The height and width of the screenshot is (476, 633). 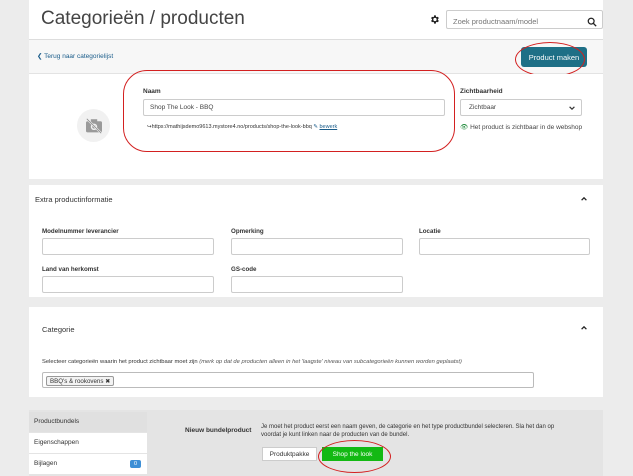 I want to click on category-tag: BBQ's & rookovens ✖, so click(x=80, y=381).